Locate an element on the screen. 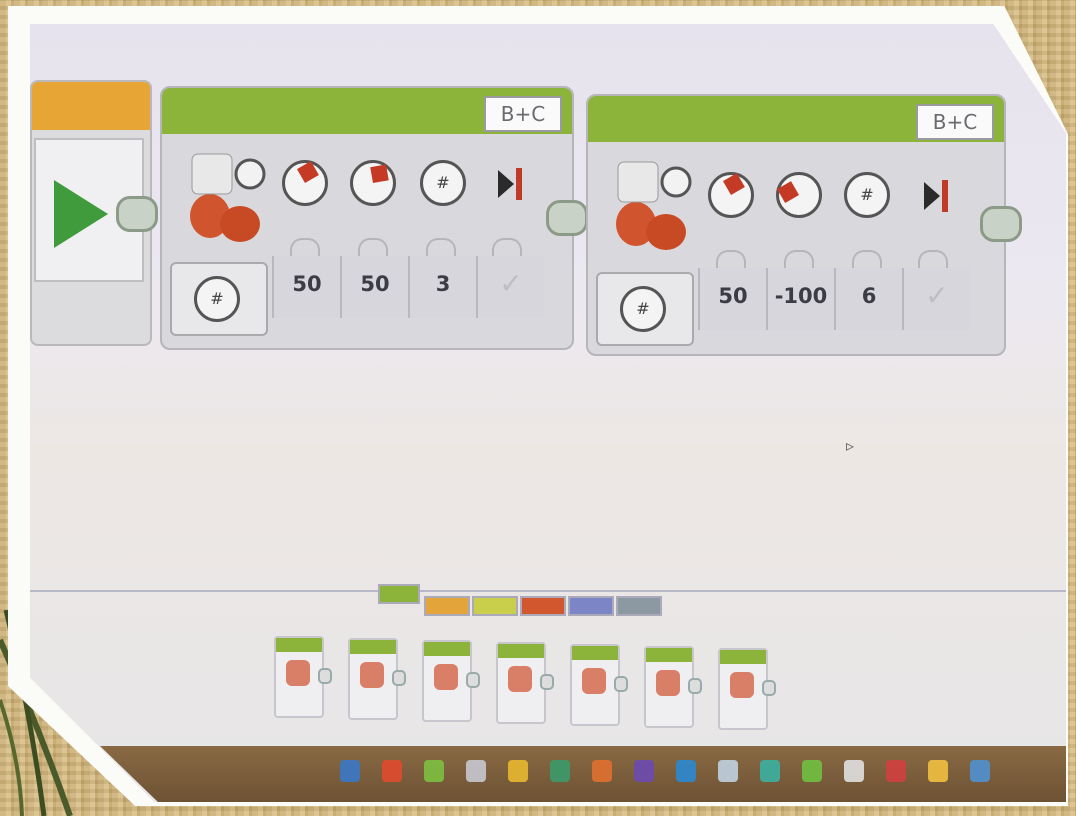  rotations-input: 3 is located at coordinates (442, 287).